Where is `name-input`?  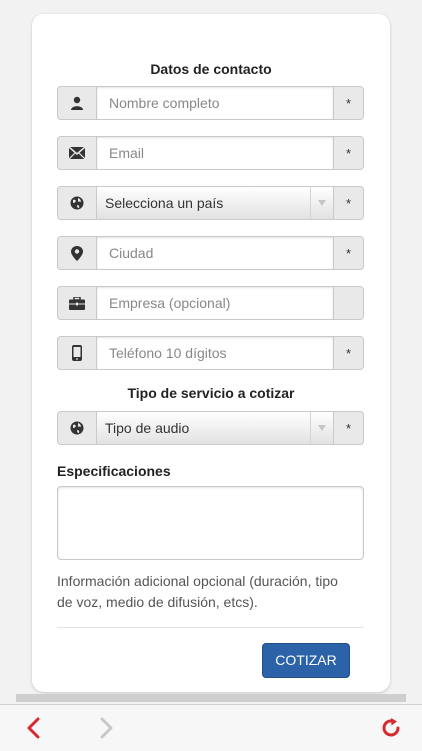
name-input is located at coordinates (215, 103).